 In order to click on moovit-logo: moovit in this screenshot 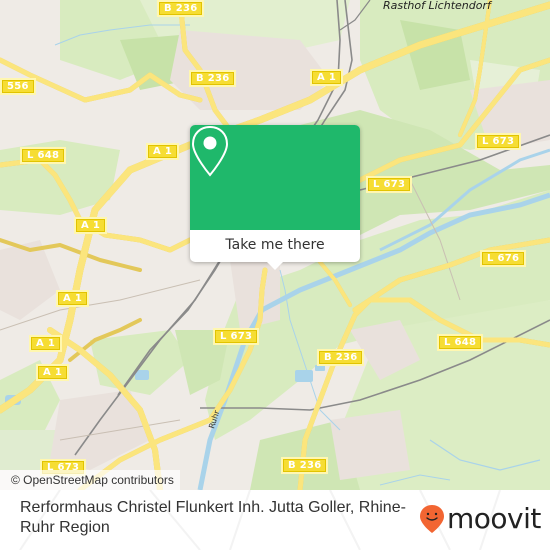, I will do `click(480, 519)`.